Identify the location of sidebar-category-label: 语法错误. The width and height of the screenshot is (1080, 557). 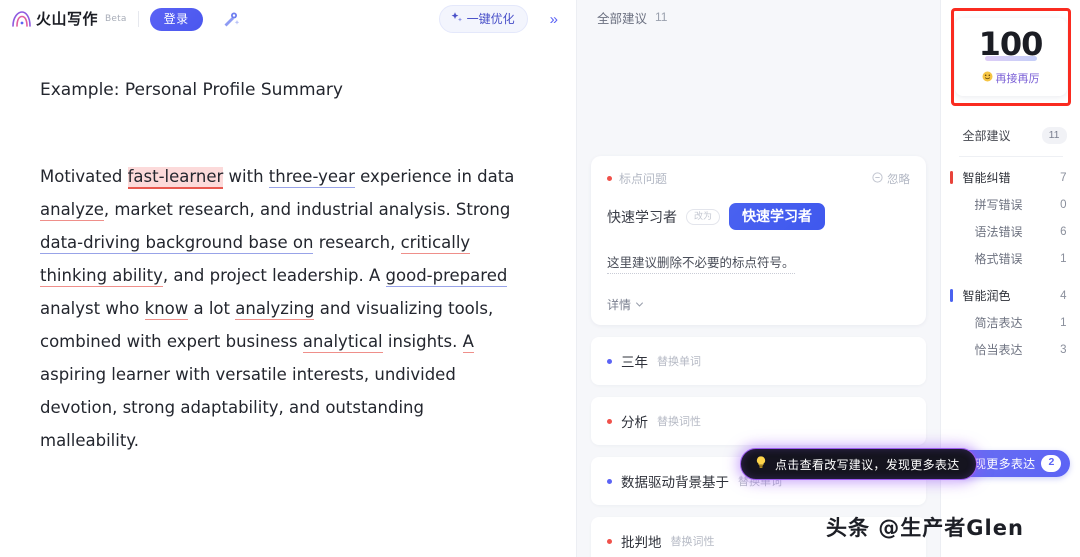
(998, 232).